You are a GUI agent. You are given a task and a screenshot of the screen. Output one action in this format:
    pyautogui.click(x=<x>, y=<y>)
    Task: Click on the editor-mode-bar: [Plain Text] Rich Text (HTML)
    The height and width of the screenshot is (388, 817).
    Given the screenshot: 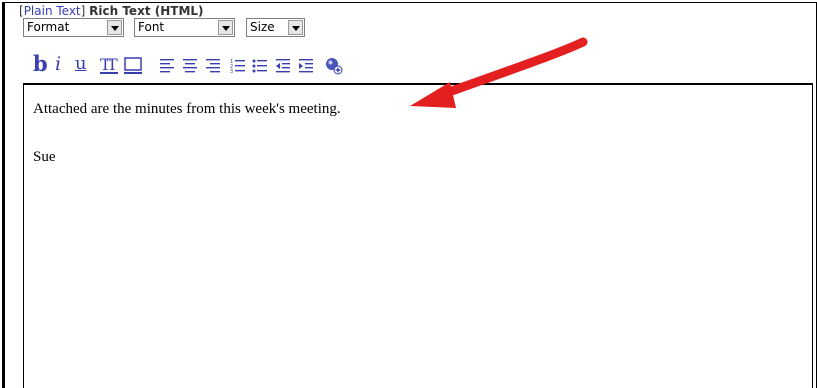 What is the action you would take?
    pyautogui.click(x=111, y=11)
    